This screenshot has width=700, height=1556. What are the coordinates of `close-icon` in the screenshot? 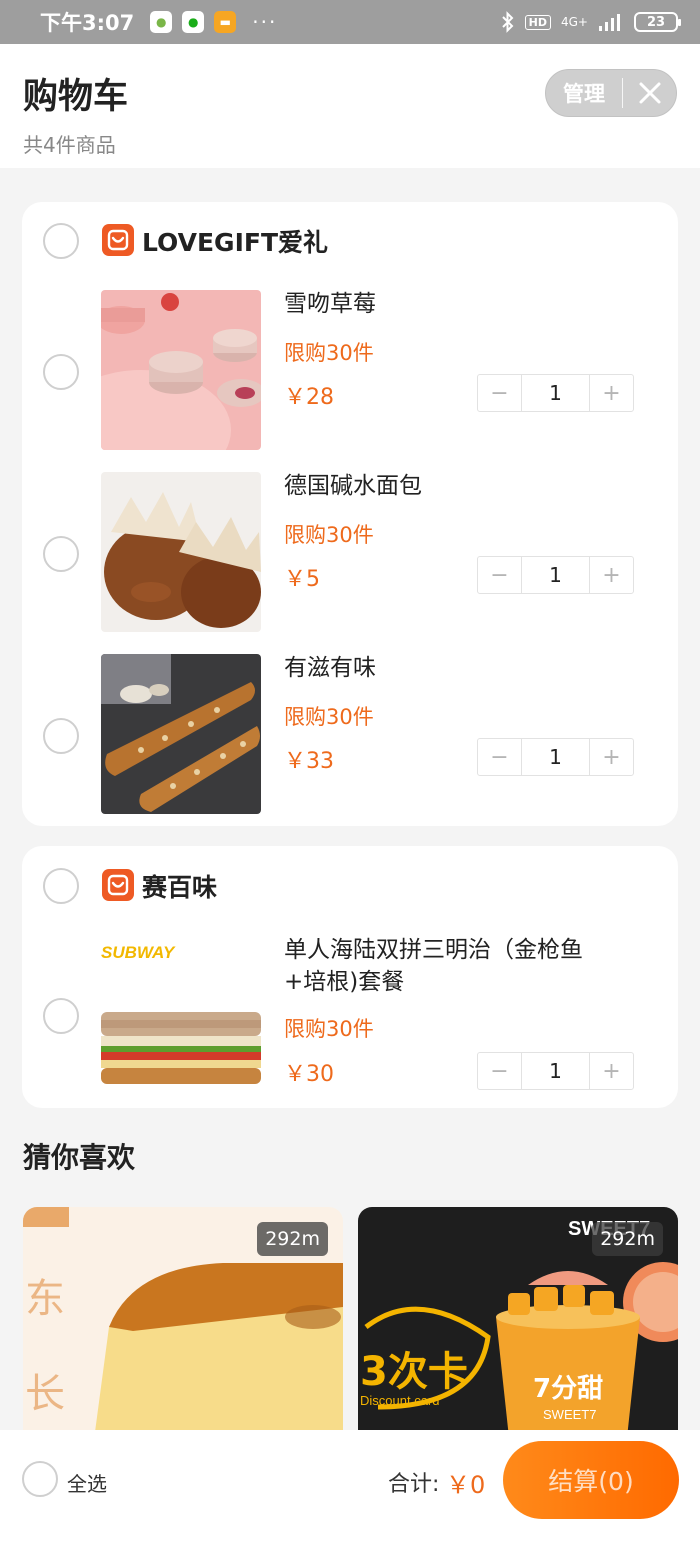 It's located at (649, 93).